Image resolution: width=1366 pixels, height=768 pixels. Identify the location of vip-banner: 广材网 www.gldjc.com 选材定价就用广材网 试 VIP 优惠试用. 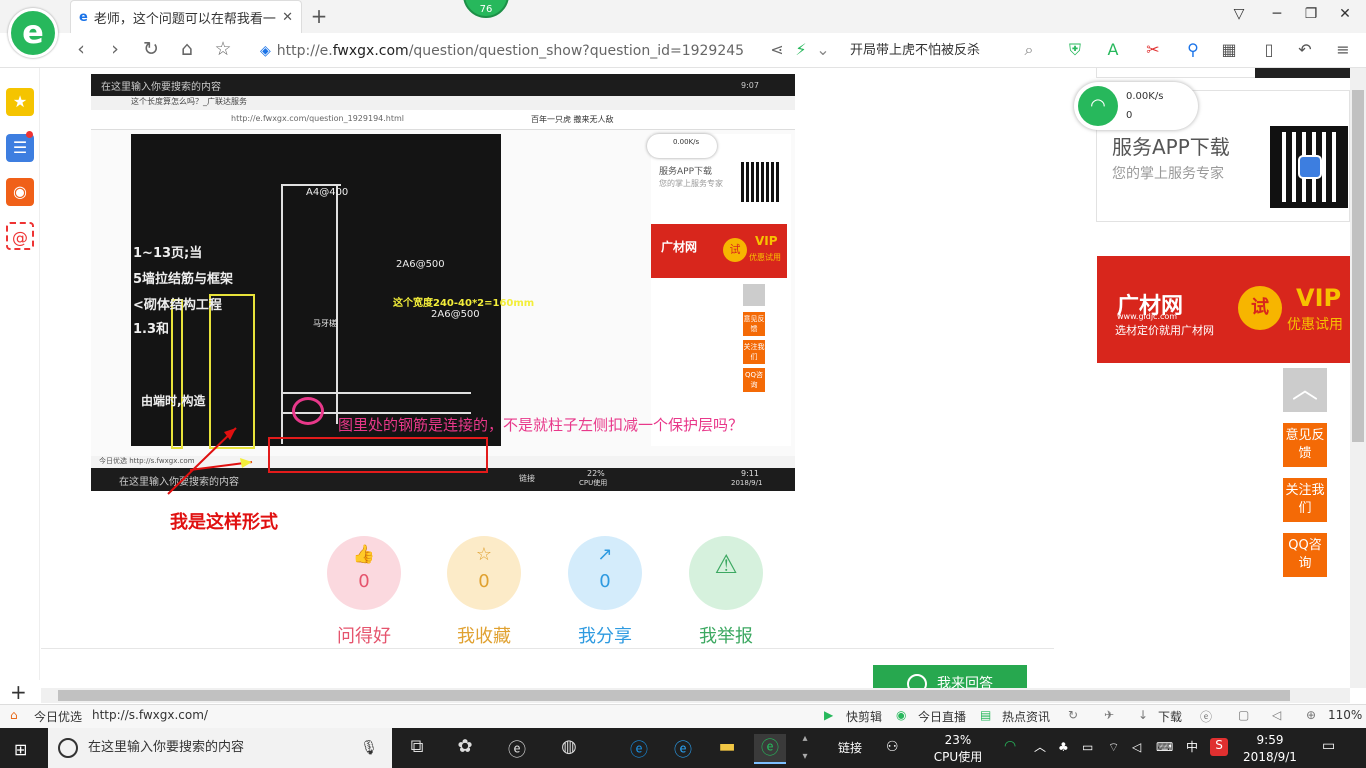
(1223, 309).